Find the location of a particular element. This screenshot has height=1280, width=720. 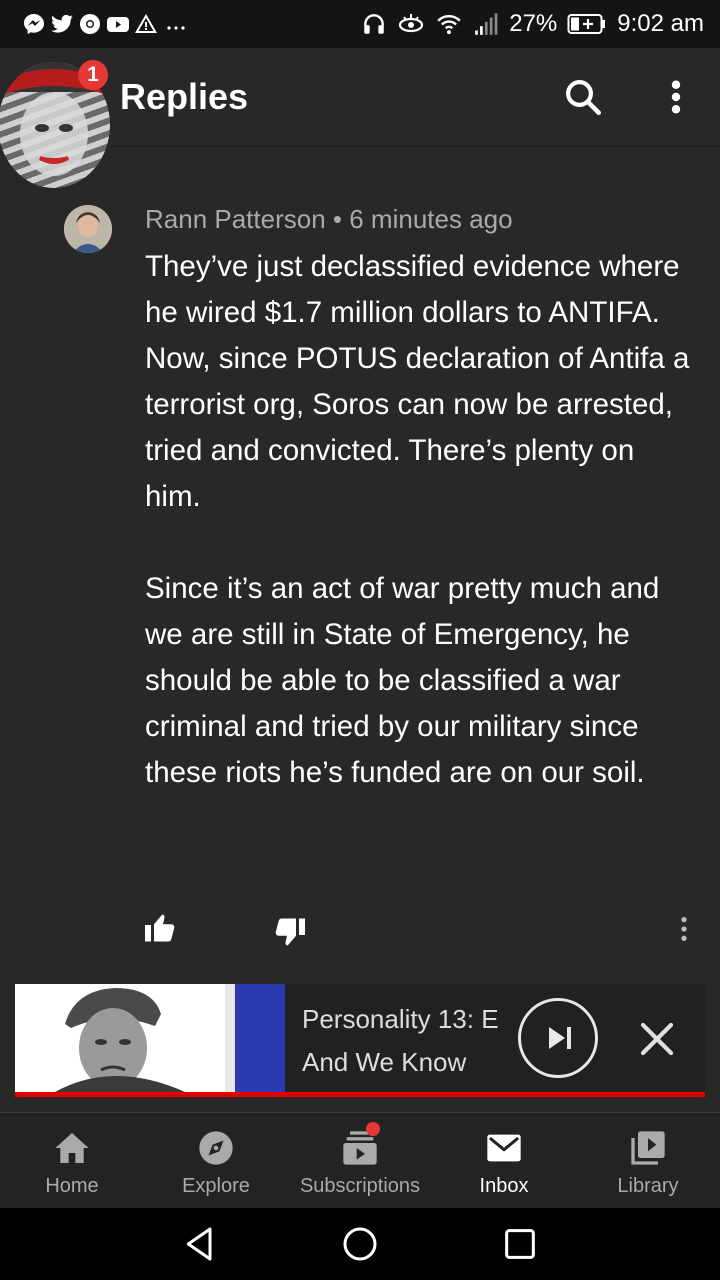

nav-library: Library is located at coordinates (648, 1160).